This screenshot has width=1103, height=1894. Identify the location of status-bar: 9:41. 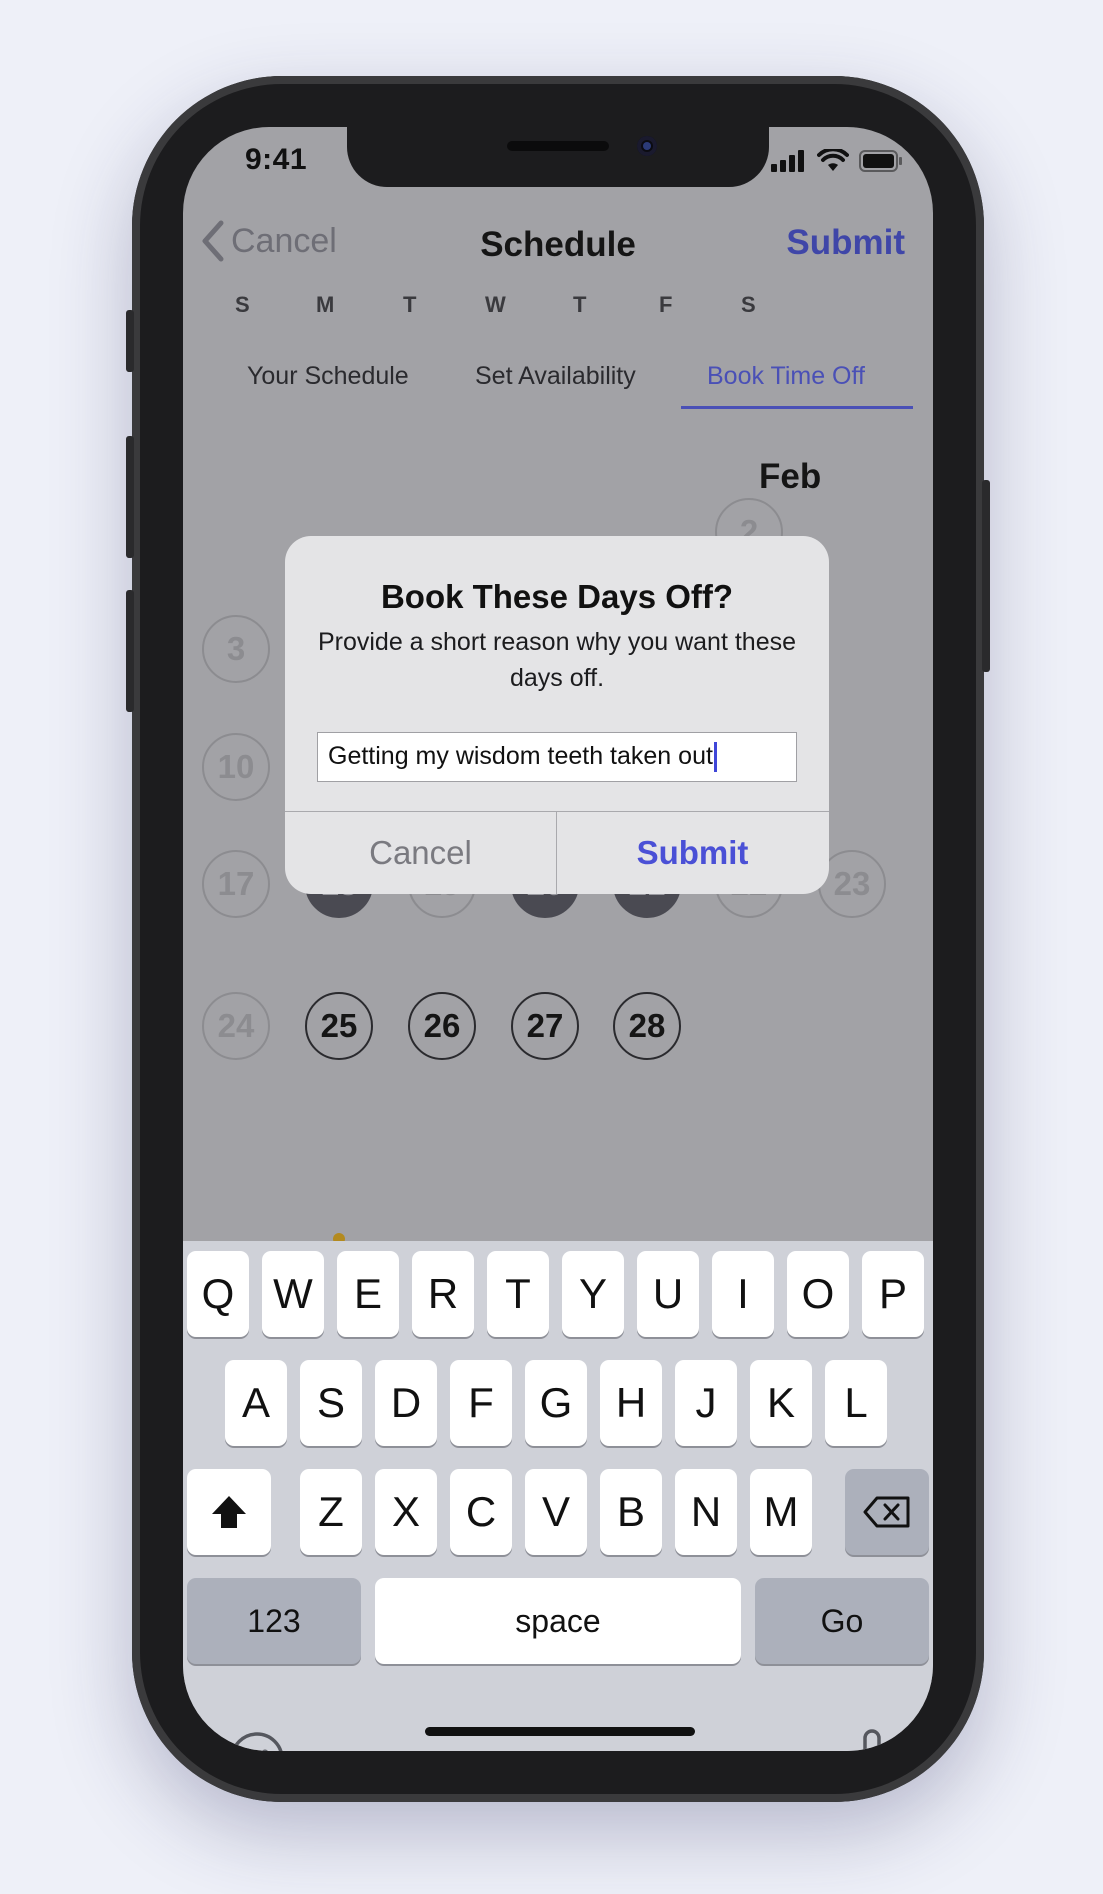
(558, 162).